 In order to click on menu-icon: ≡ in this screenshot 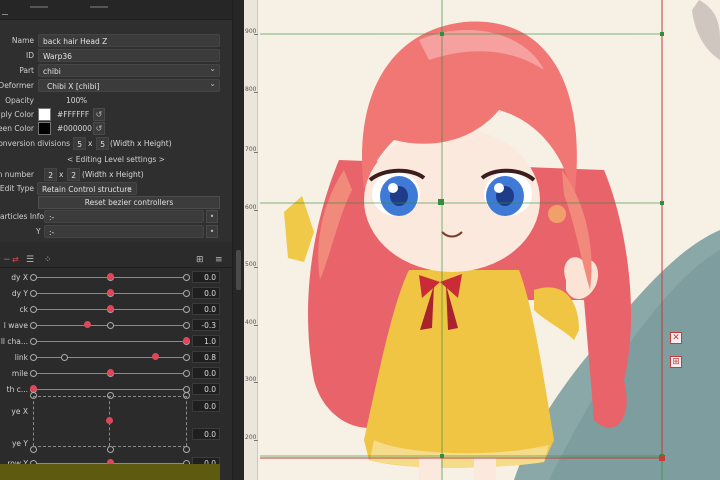, I will do `click(219, 260)`.